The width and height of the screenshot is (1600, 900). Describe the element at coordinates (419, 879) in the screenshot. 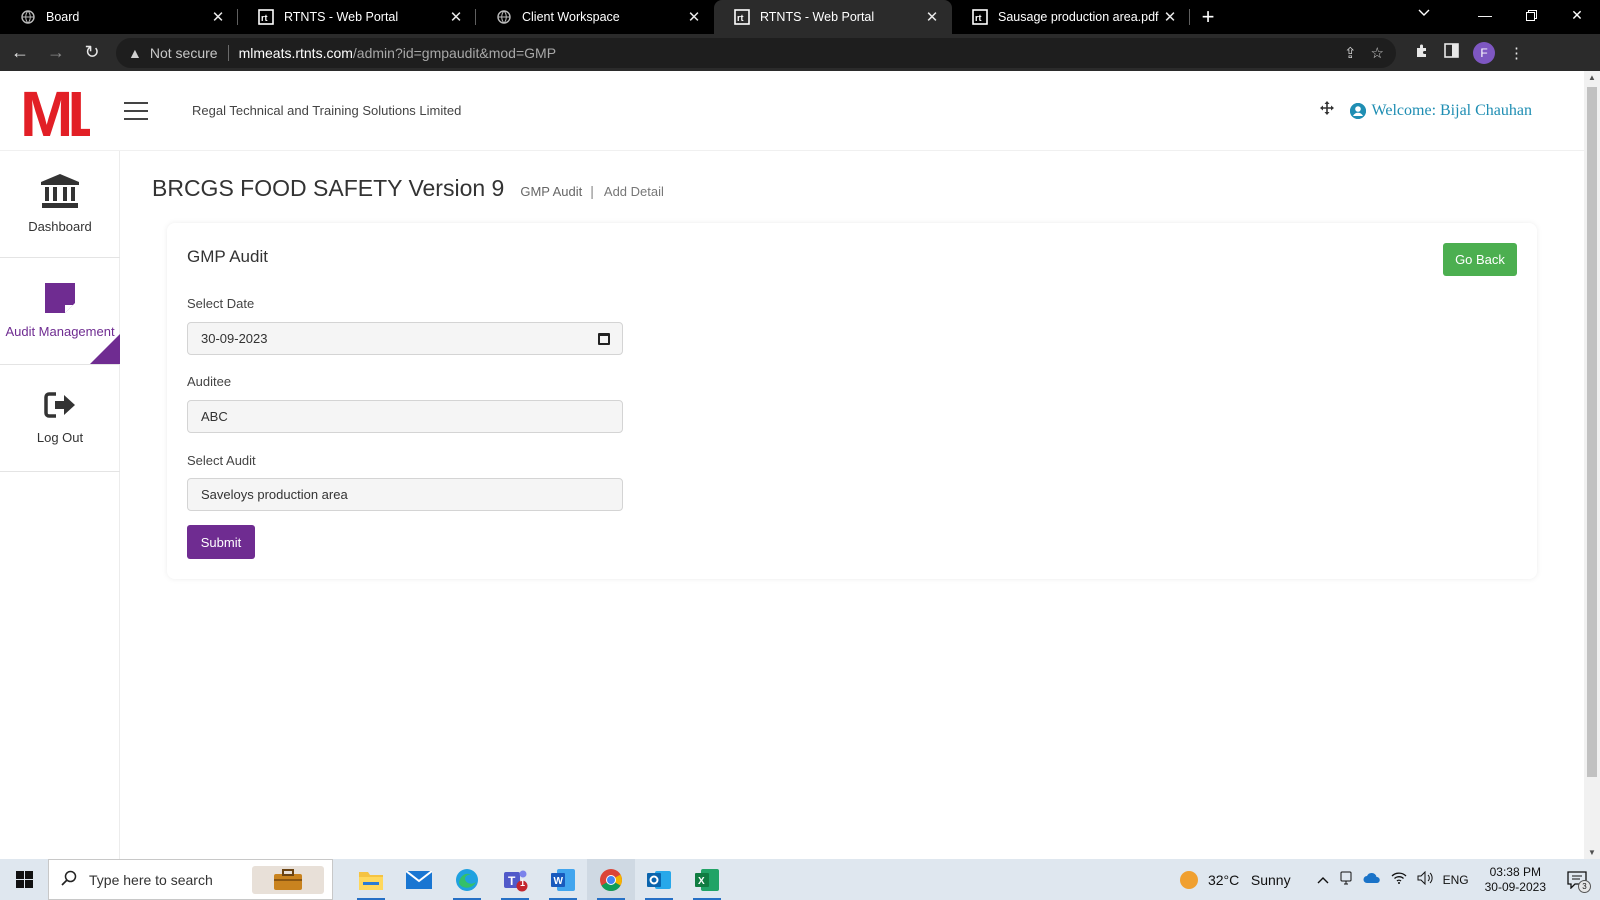

I see `mail-icon` at that location.